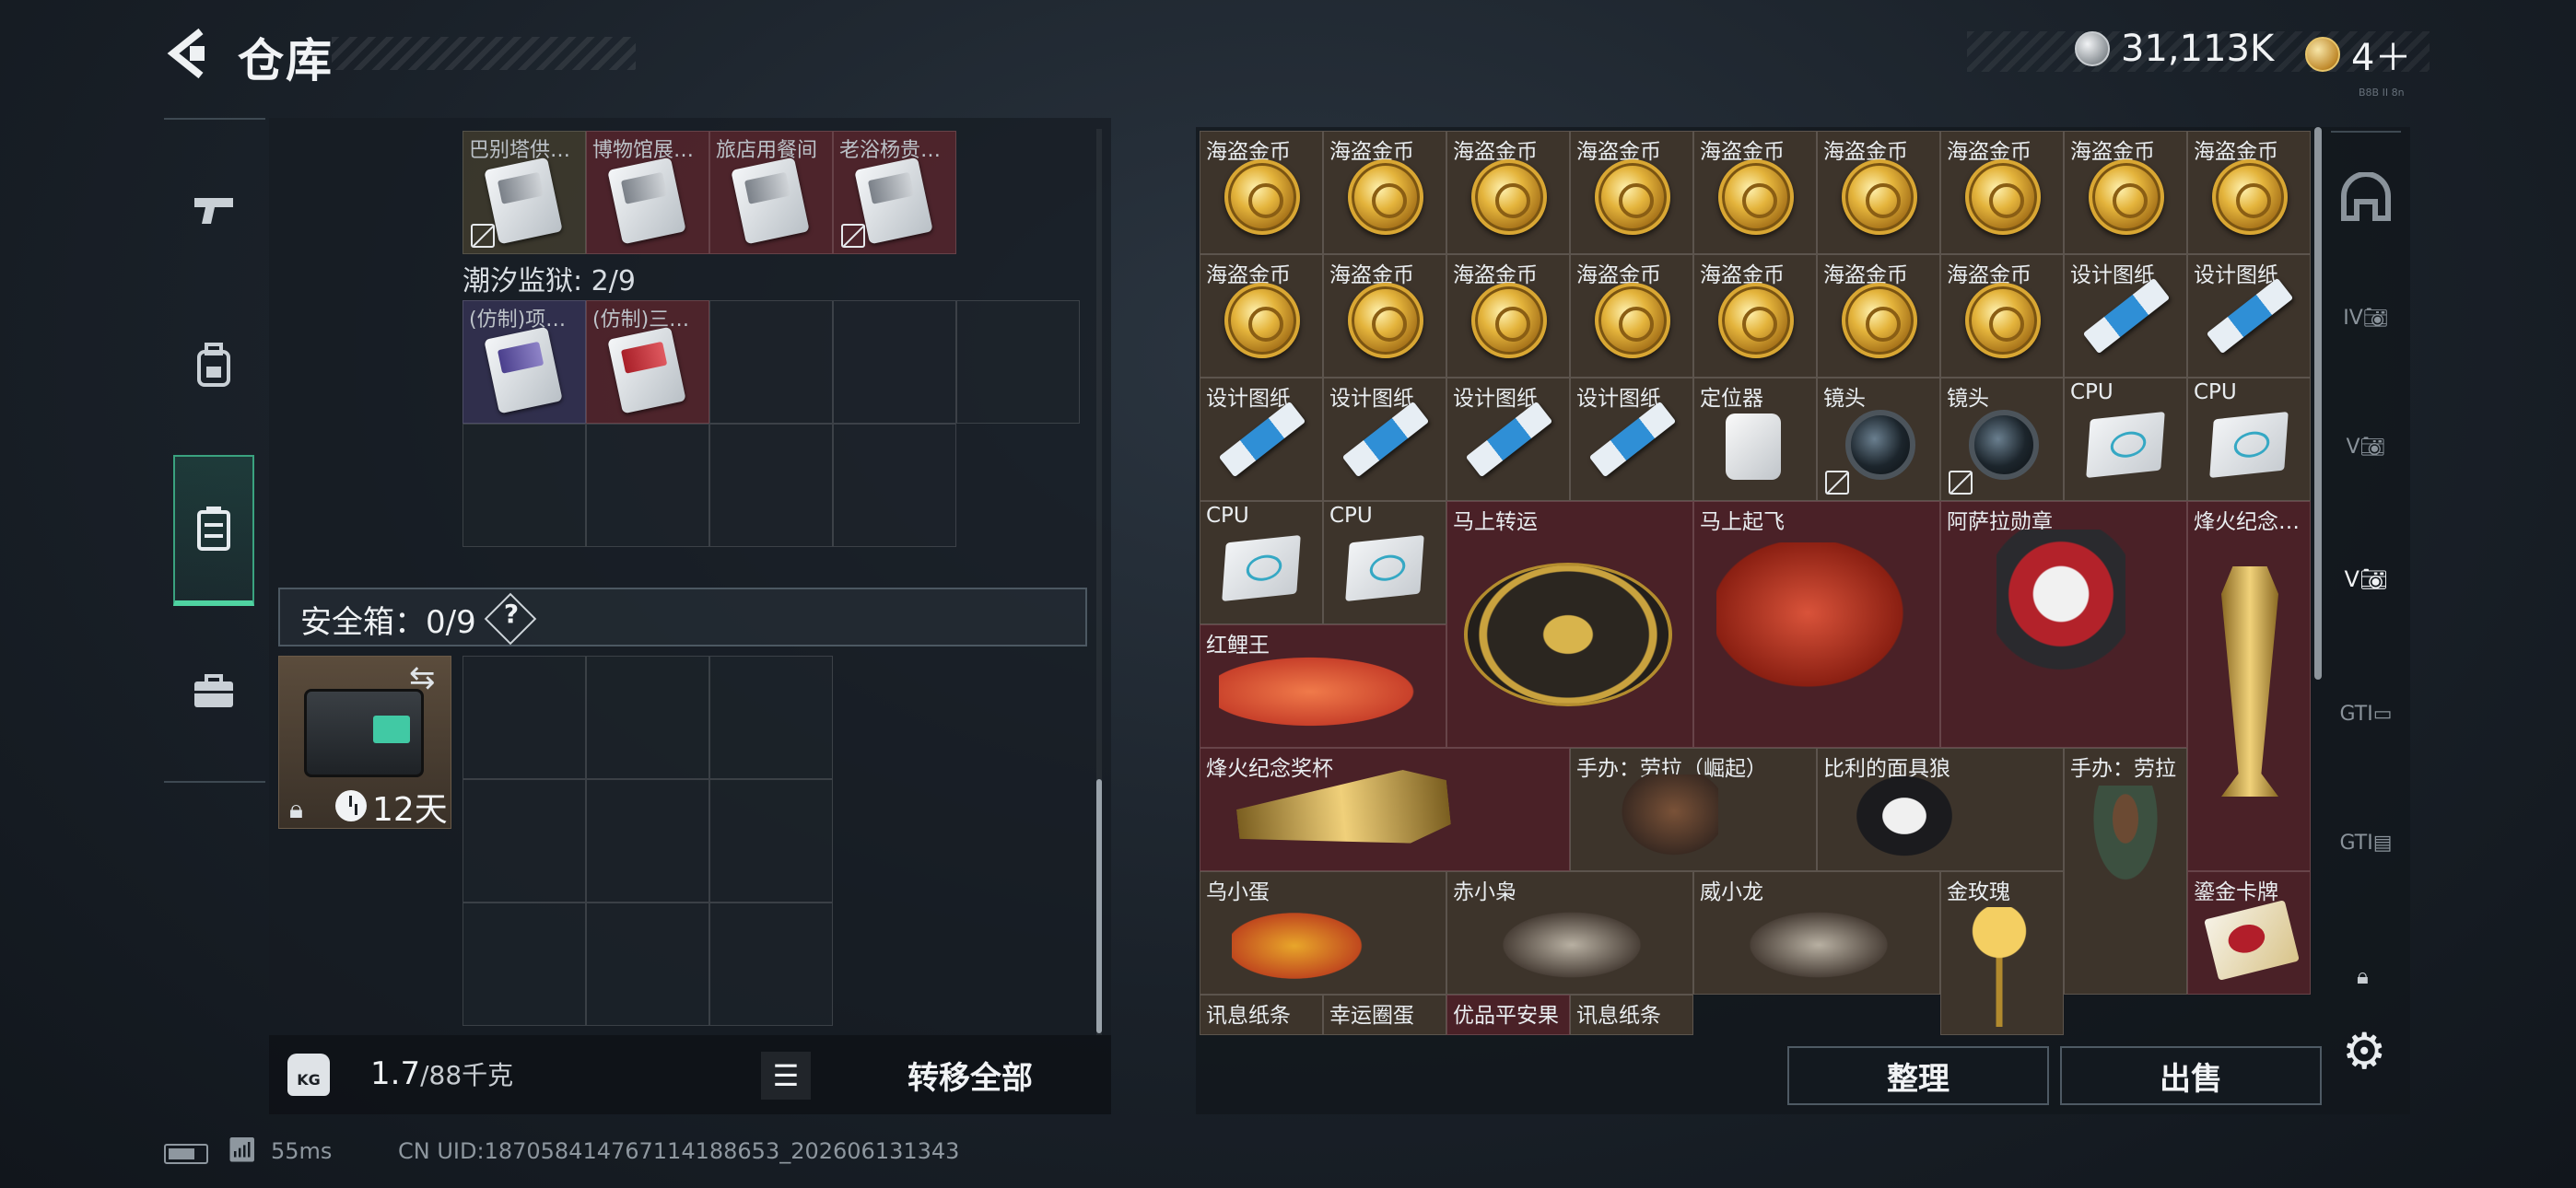 The width and height of the screenshot is (2576, 1188). I want to click on item-rose: 金玫瑰, so click(2002, 953).